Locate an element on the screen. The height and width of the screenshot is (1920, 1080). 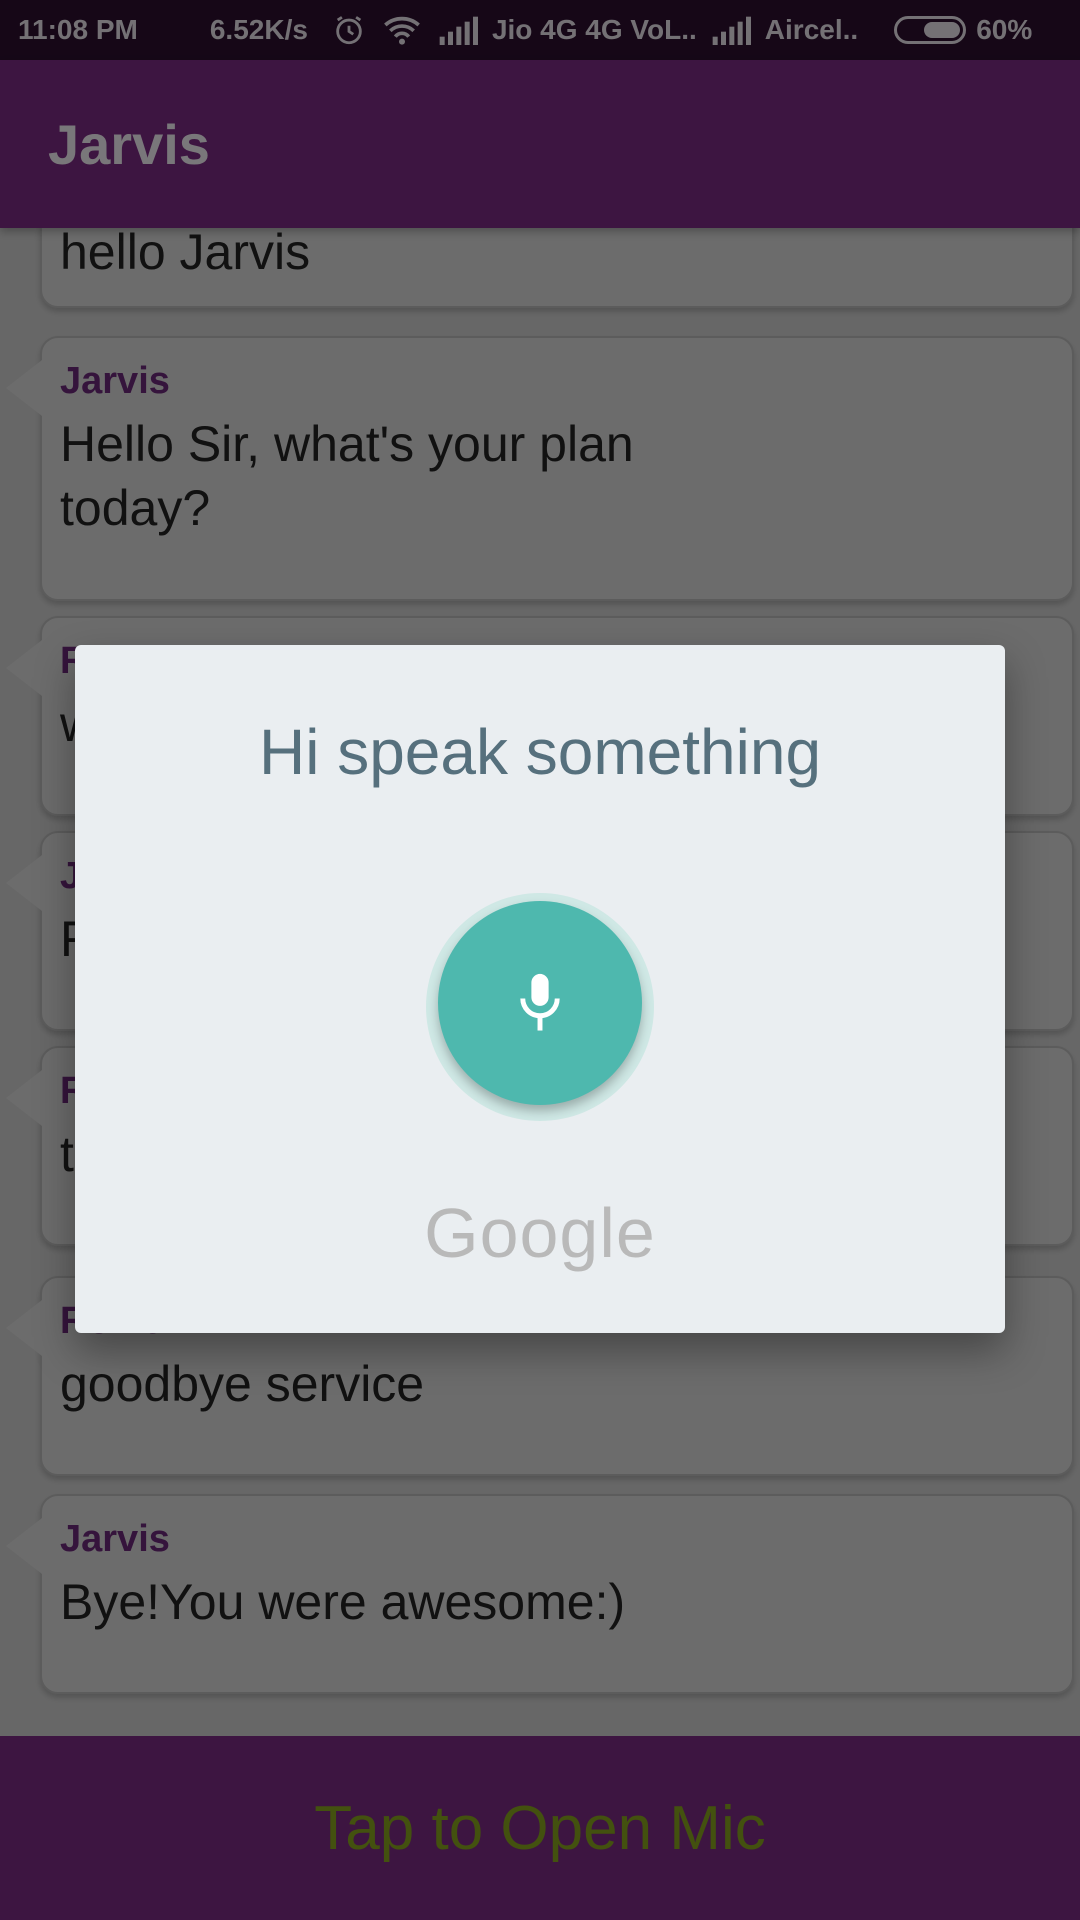
mic-ring is located at coordinates (540, 1007).